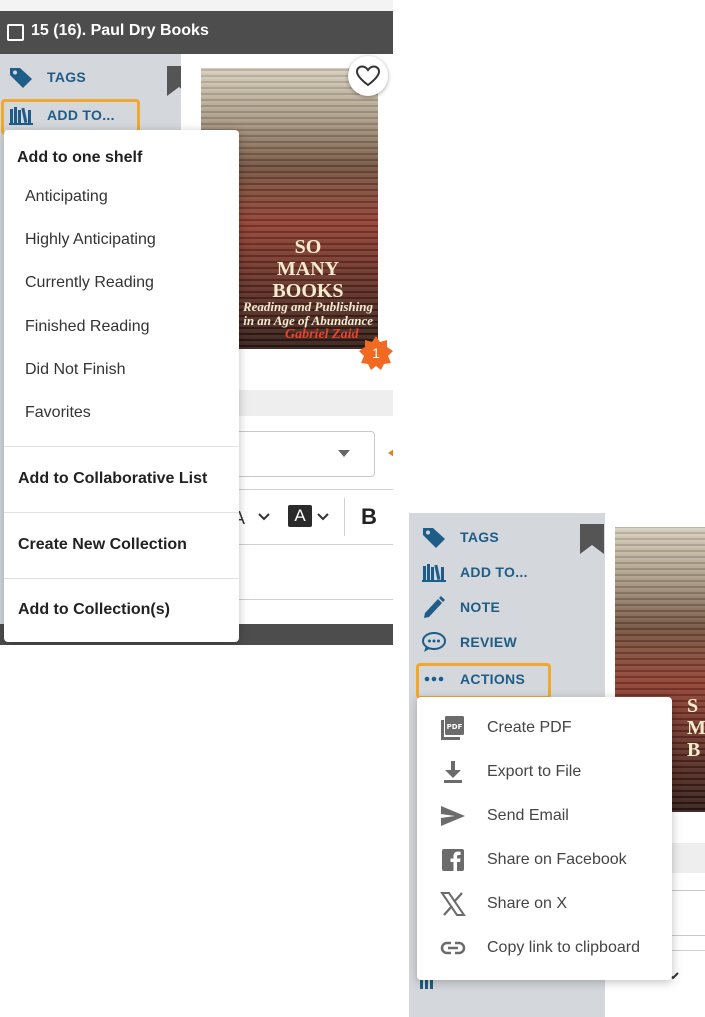 The height and width of the screenshot is (1017, 705). What do you see at coordinates (489, 642) in the screenshot?
I see `review-label: REVIEW` at bounding box center [489, 642].